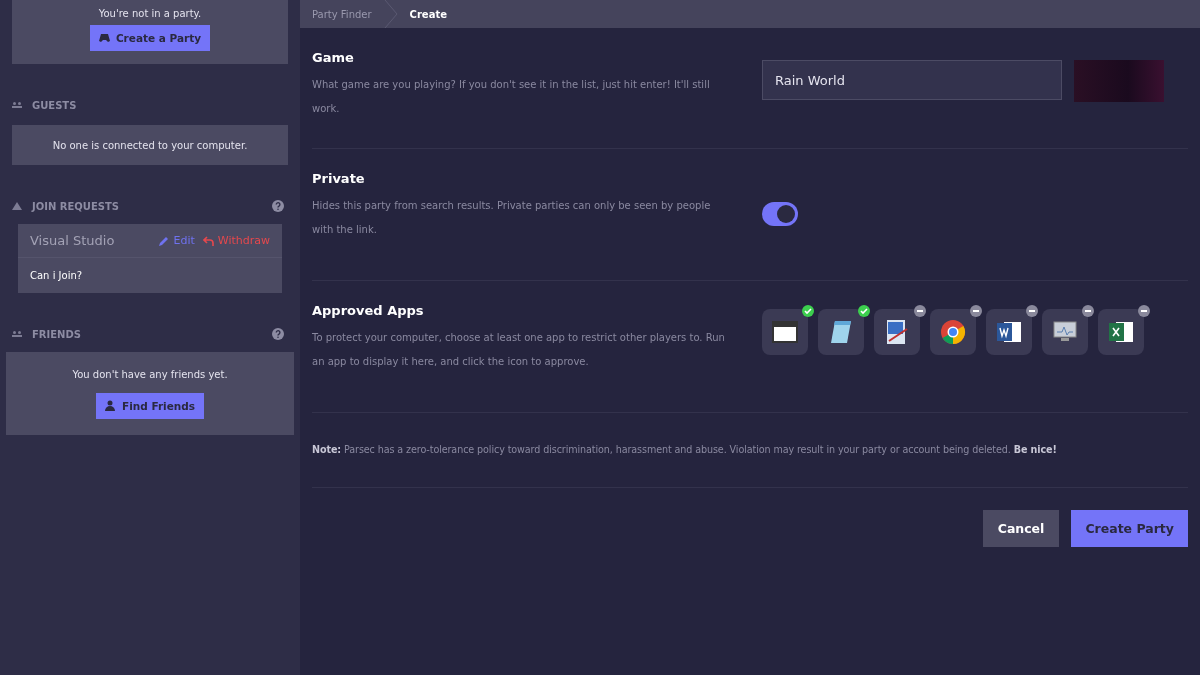 The width and height of the screenshot is (1200, 675). I want to click on section-title: JOIN REQUESTS, so click(76, 206).